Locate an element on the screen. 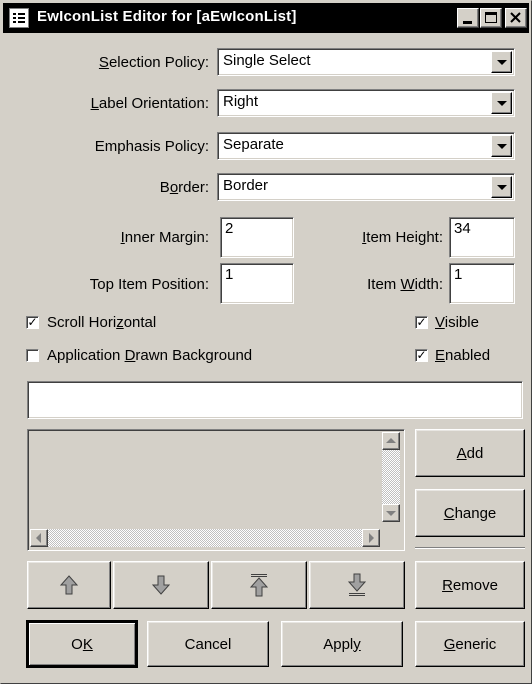  chevron-right-icon is located at coordinates (371, 538).